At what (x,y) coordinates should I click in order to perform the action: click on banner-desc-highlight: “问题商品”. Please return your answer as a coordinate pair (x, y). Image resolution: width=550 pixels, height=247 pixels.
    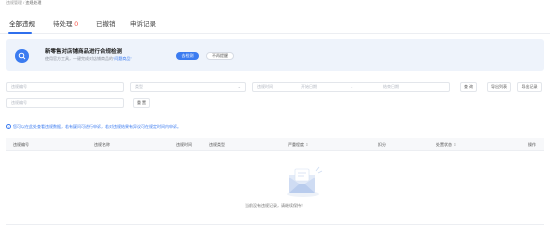
    Looking at the image, I should click on (122, 58).